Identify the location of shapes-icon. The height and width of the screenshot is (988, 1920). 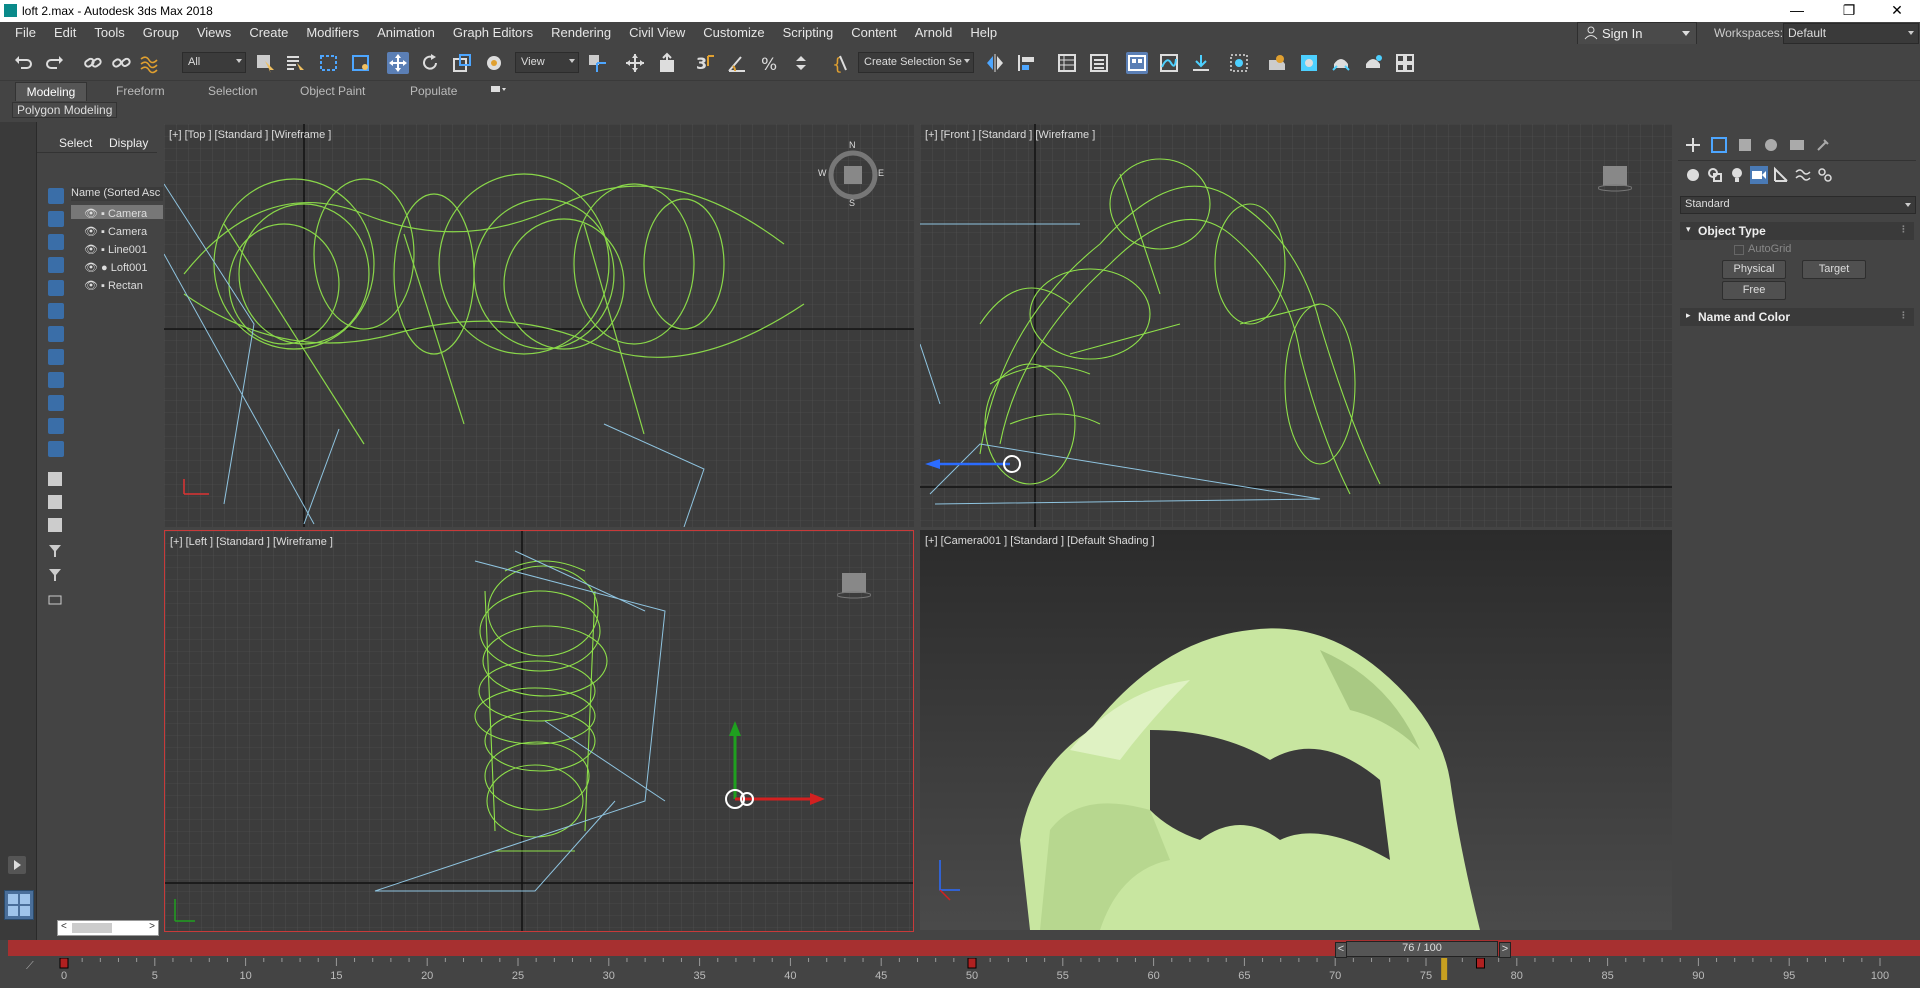
(1715, 175).